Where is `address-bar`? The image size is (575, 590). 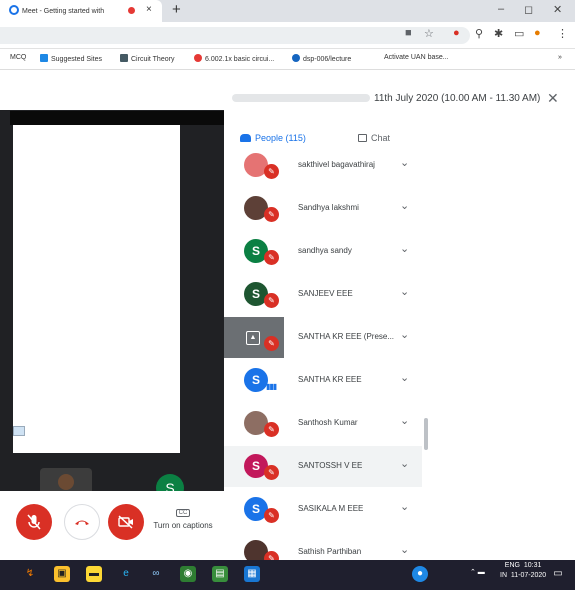 address-bar is located at coordinates (235, 35).